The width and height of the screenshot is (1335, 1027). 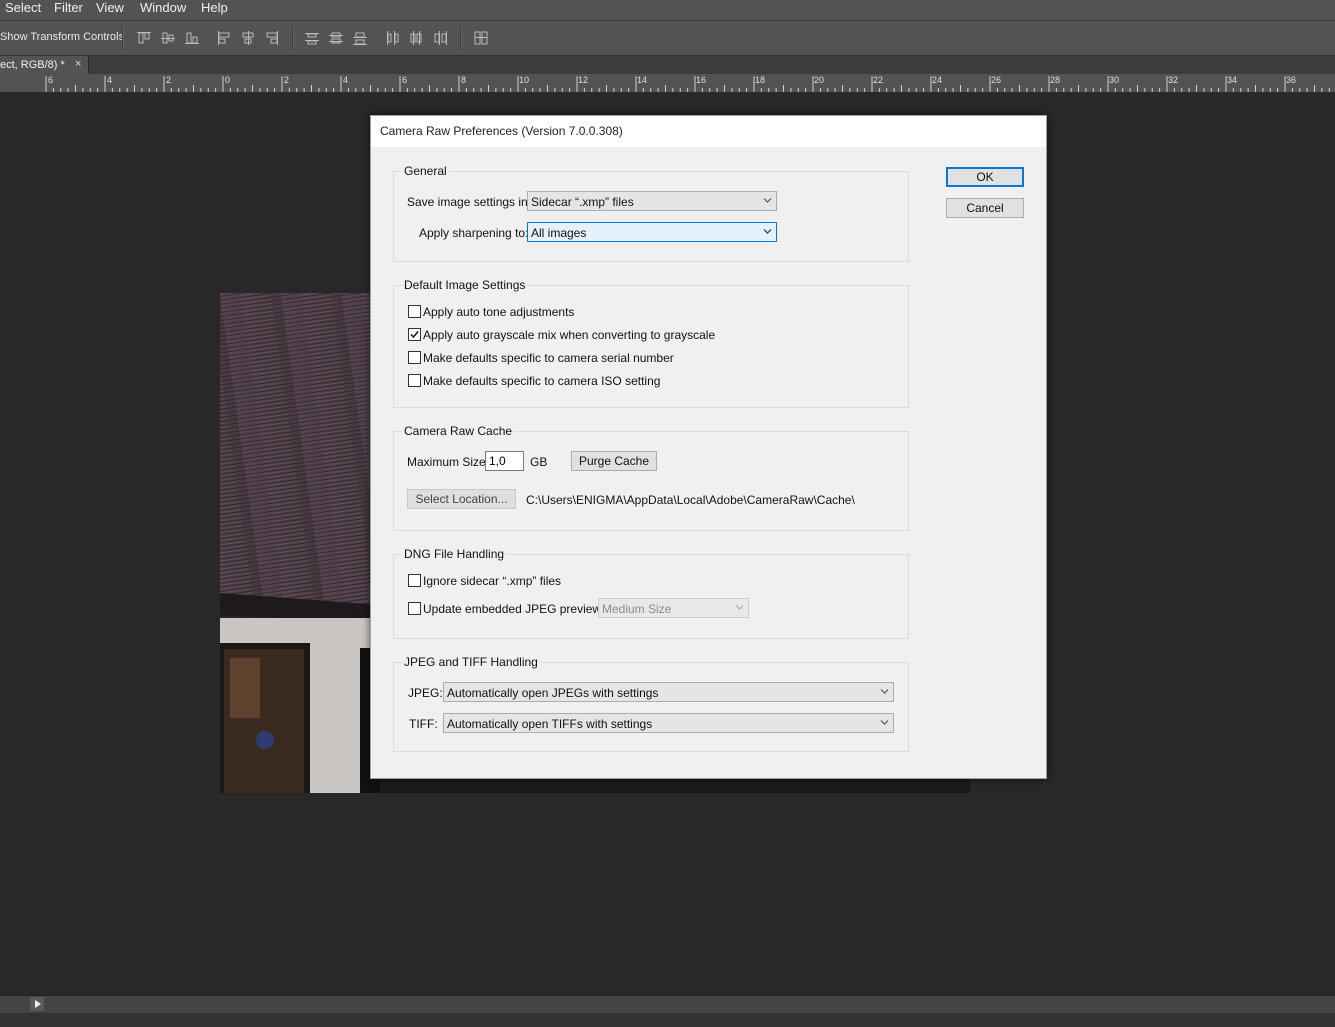 I want to click on sharpening-value: All images, so click(x=559, y=233).